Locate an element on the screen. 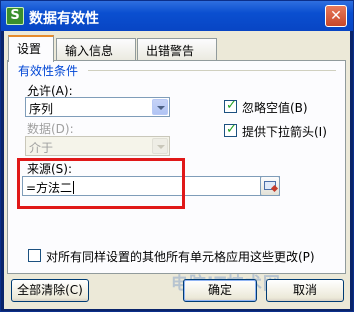 This screenshot has height=312, width=354. apply-all-checkbox is located at coordinates (34, 255).